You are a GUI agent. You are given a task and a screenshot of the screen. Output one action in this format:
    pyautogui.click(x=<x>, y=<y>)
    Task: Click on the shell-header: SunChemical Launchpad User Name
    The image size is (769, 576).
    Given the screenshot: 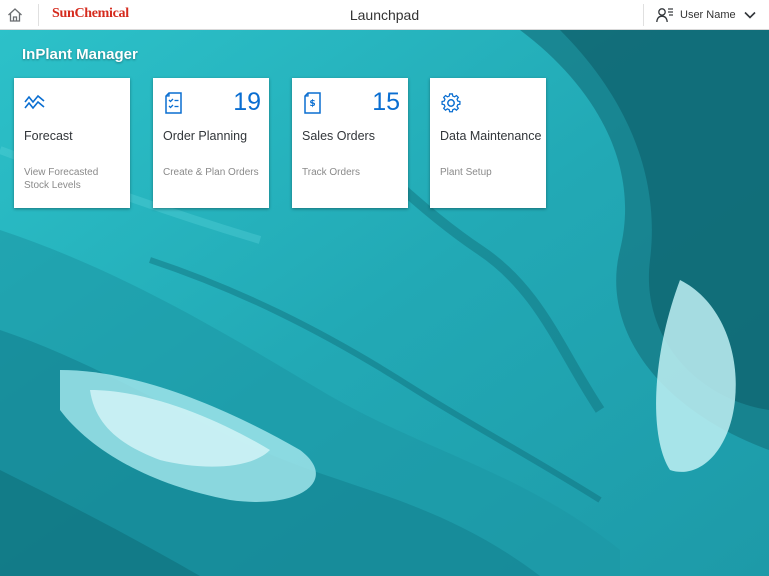 What is the action you would take?
    pyautogui.click(x=384, y=15)
    